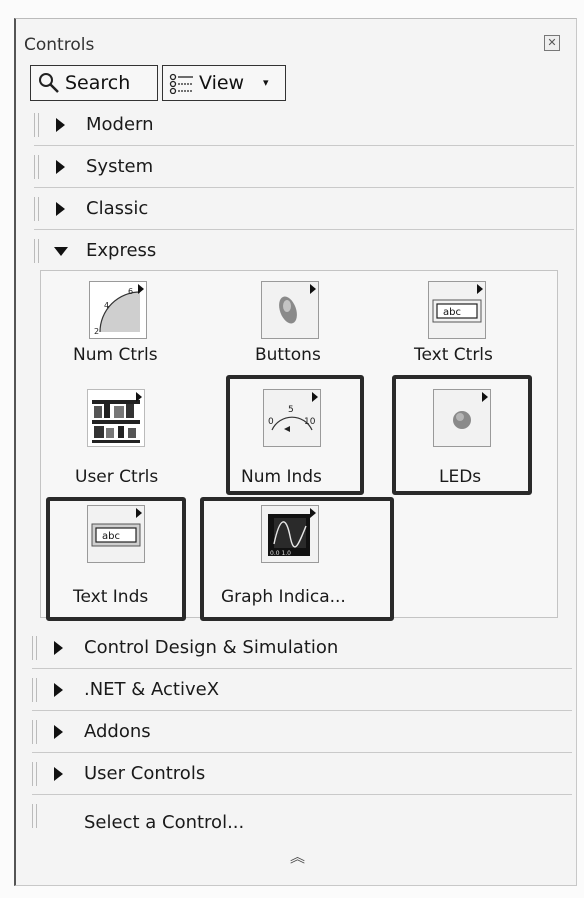  I want to click on close-icon: ✕, so click(552, 43).